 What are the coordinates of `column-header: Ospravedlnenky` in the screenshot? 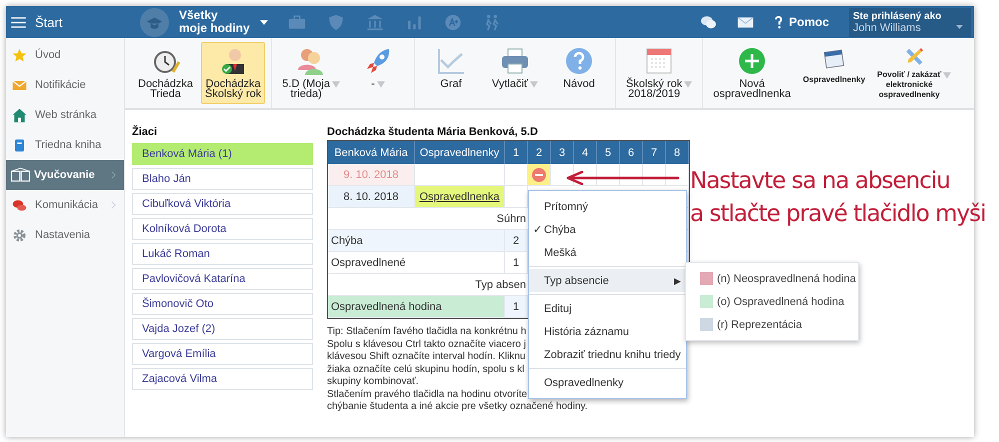 It's located at (460, 152).